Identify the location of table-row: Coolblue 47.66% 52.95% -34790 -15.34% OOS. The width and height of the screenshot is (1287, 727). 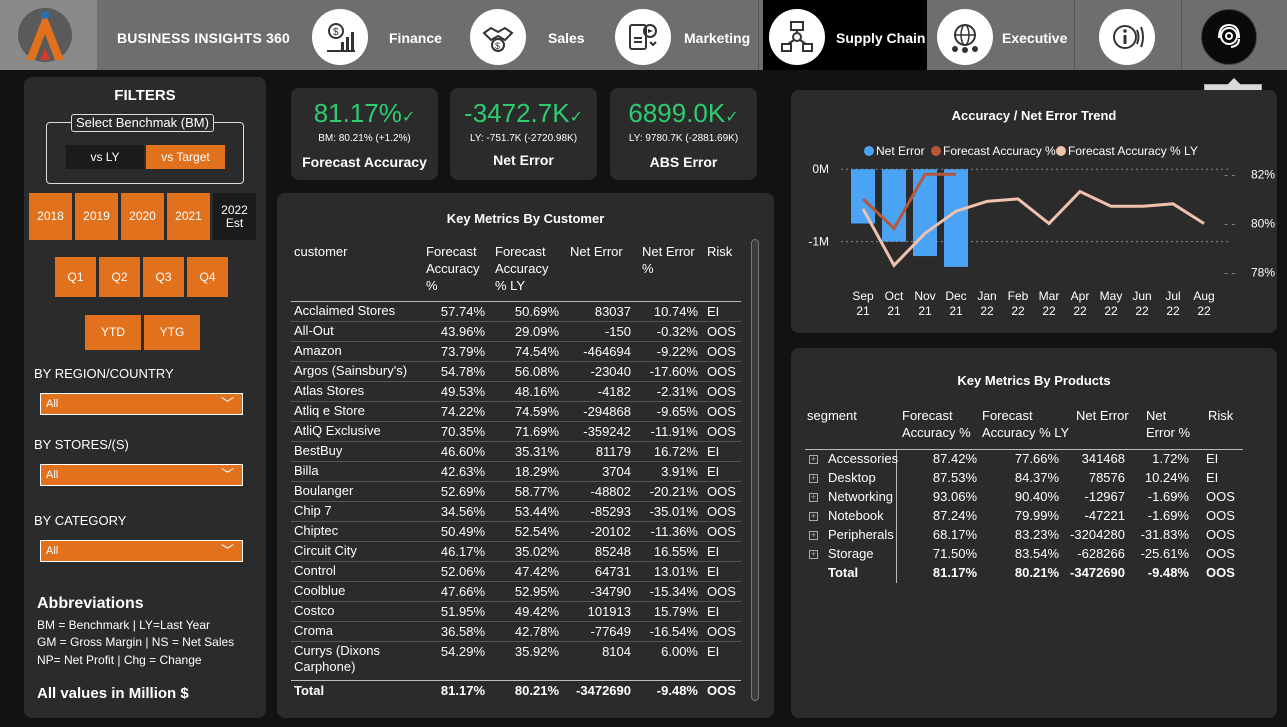
(516, 592).